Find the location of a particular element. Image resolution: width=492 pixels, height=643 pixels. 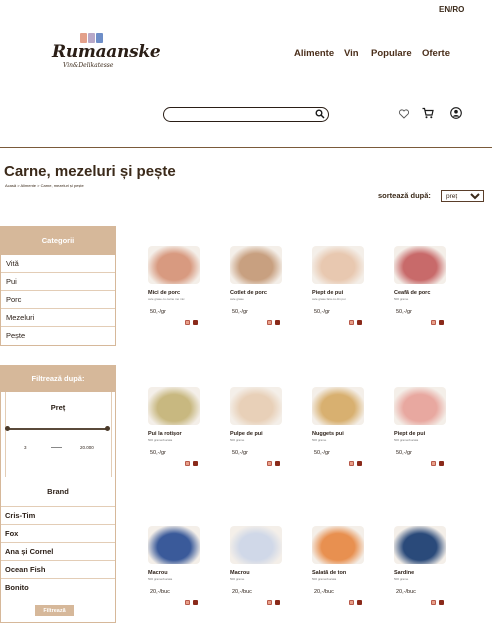

nav-alimente: Alimente is located at coordinates (314, 53).